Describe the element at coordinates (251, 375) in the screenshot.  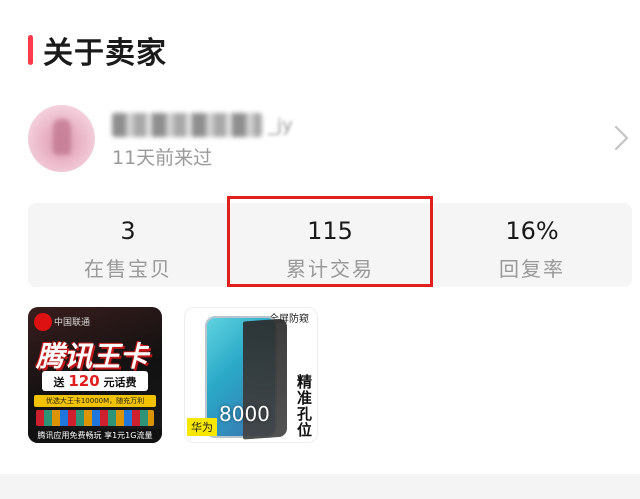
I see `product-thumbnail-screen-protector: 全屏防窥 精准孔位 华为 8000` at that location.